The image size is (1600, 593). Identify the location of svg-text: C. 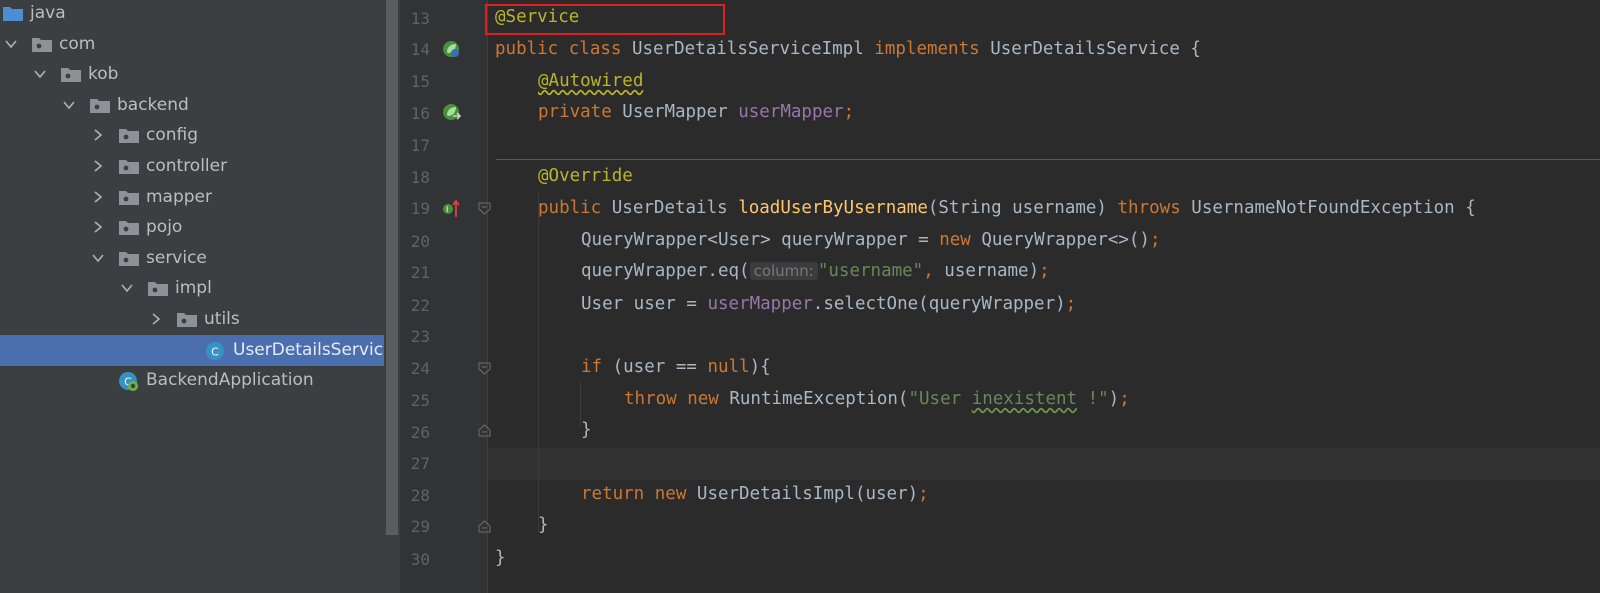
(215, 351).